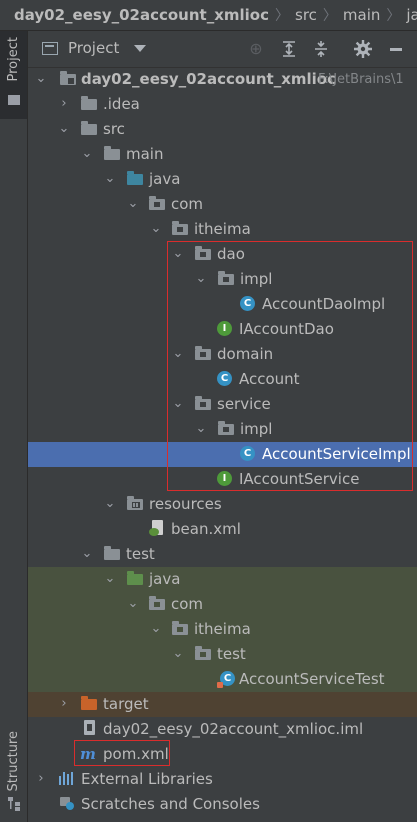 The height and width of the screenshot is (822, 417). I want to click on project-tool-tab: Project, so click(13, 75).